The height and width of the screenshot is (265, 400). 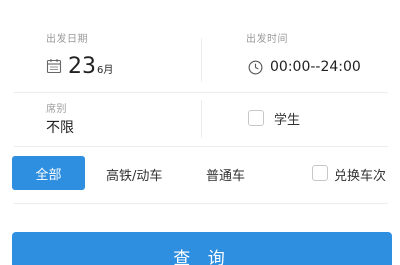 I want to click on student-option: 学生, so click(x=301, y=119).